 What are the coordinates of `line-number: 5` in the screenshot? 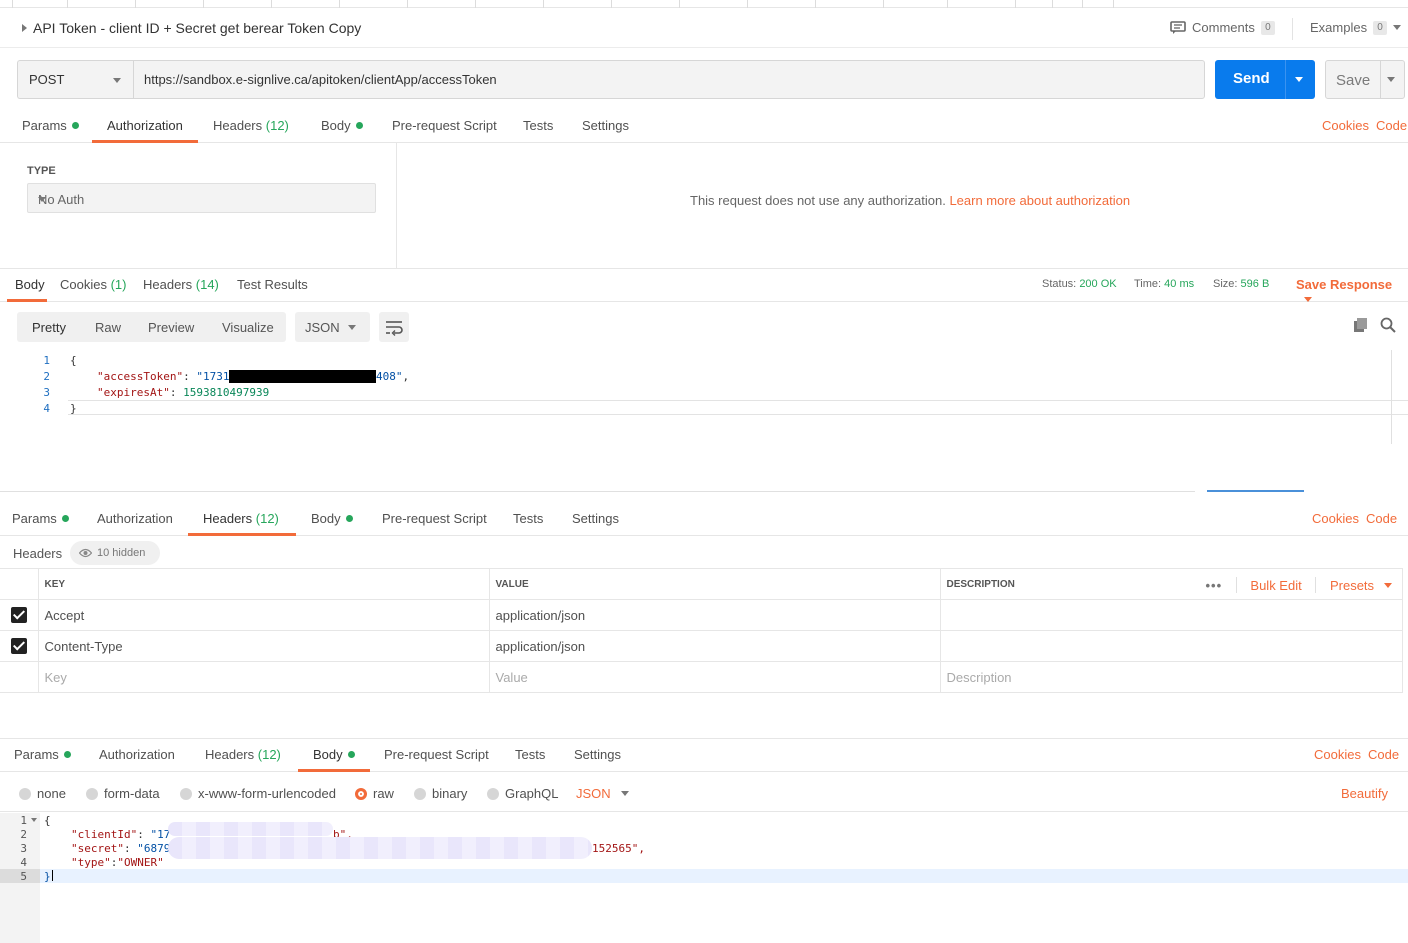 It's located at (23, 876).